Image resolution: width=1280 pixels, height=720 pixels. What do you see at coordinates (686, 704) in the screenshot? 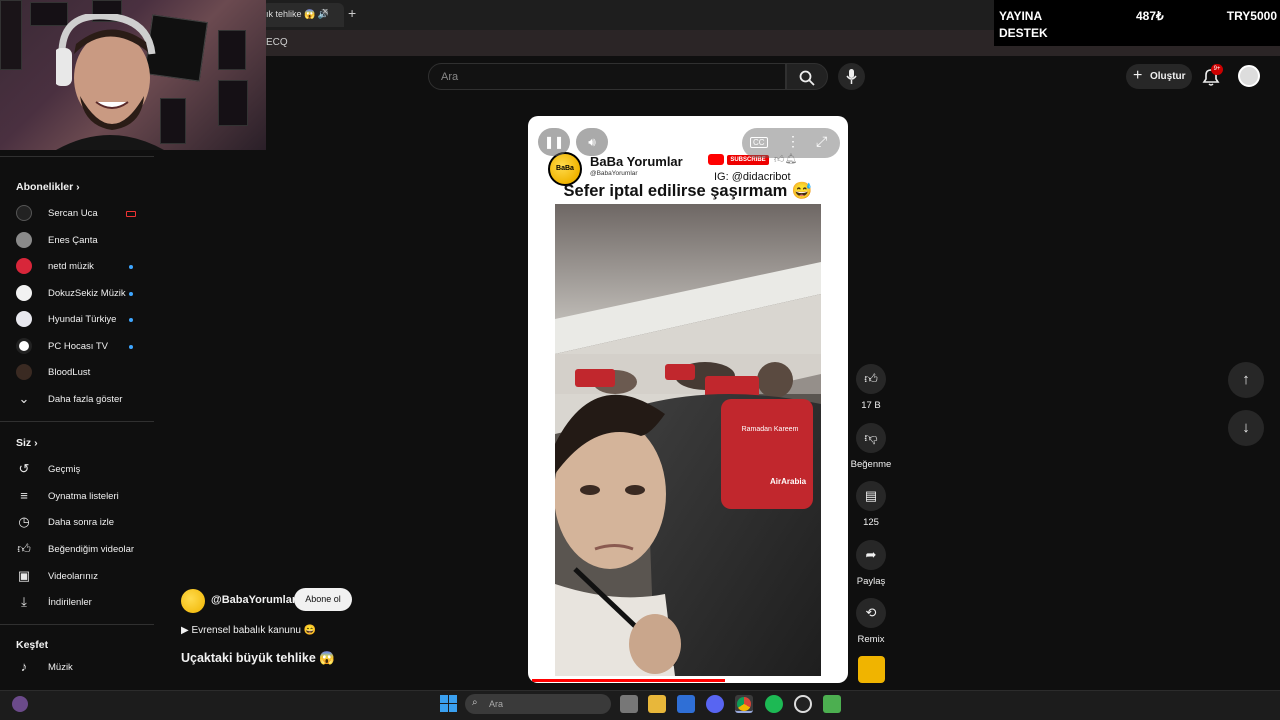
I see `store-icon` at bounding box center [686, 704].